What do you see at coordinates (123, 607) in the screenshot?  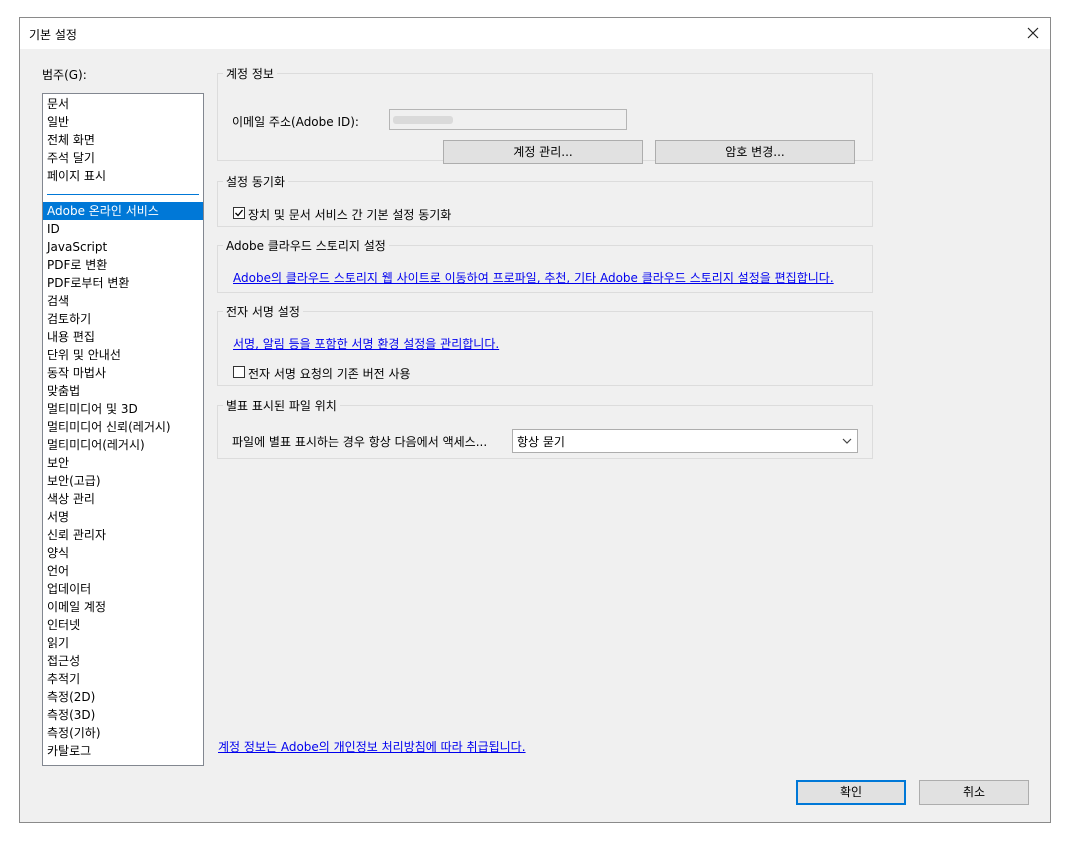 I see `category-item: 이메일 계정` at bounding box center [123, 607].